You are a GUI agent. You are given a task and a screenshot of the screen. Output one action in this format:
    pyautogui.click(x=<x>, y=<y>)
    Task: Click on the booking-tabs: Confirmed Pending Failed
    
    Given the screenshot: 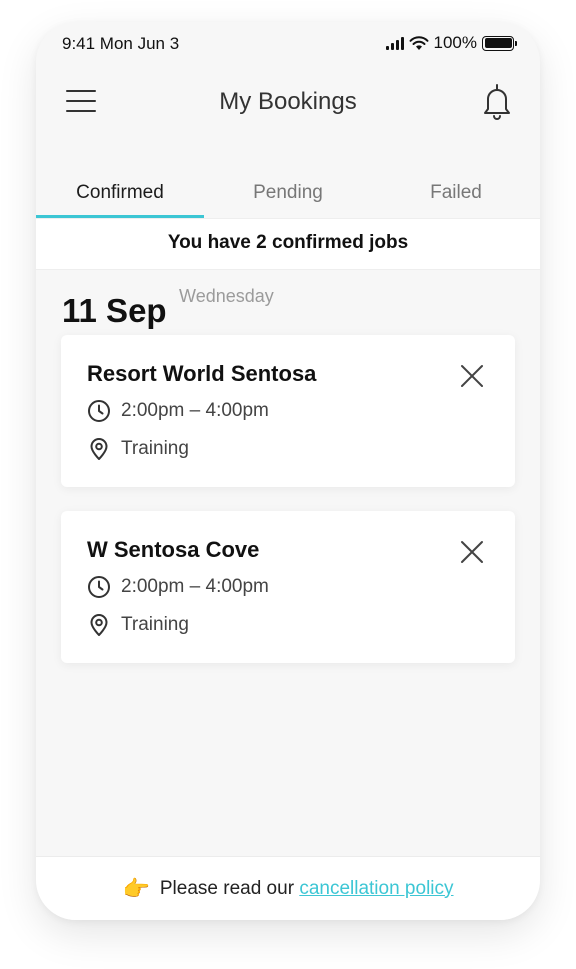 What is the action you would take?
    pyautogui.click(x=288, y=195)
    